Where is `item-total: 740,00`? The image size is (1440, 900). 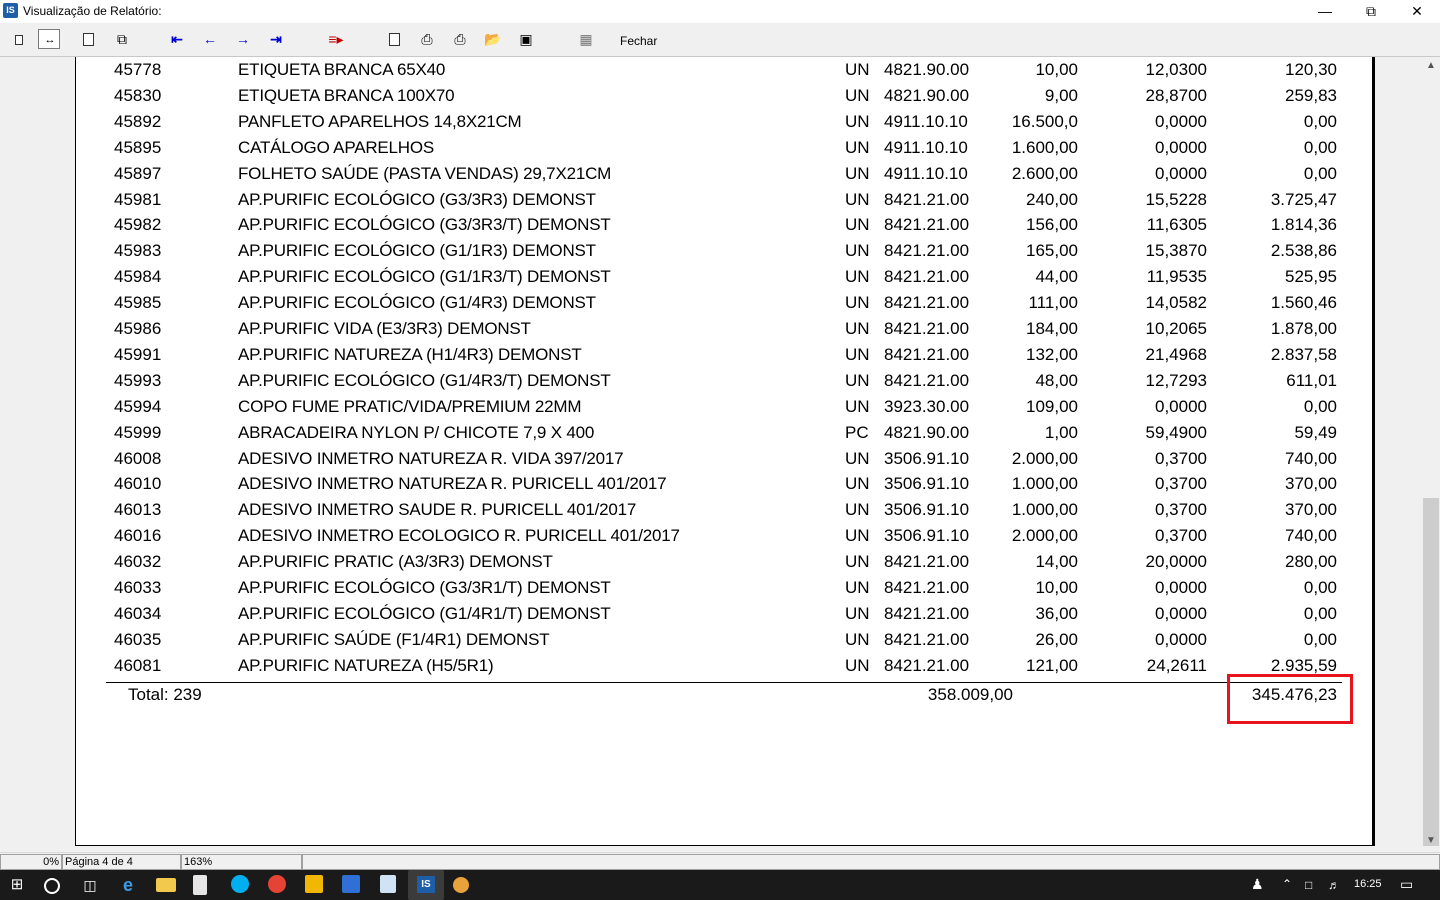
item-total: 740,00 is located at coordinates (1311, 536).